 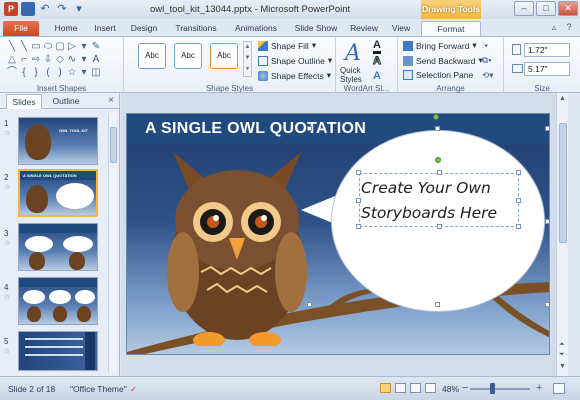 I want to click on shape-height-input: 1.72", so click(x=547, y=50).